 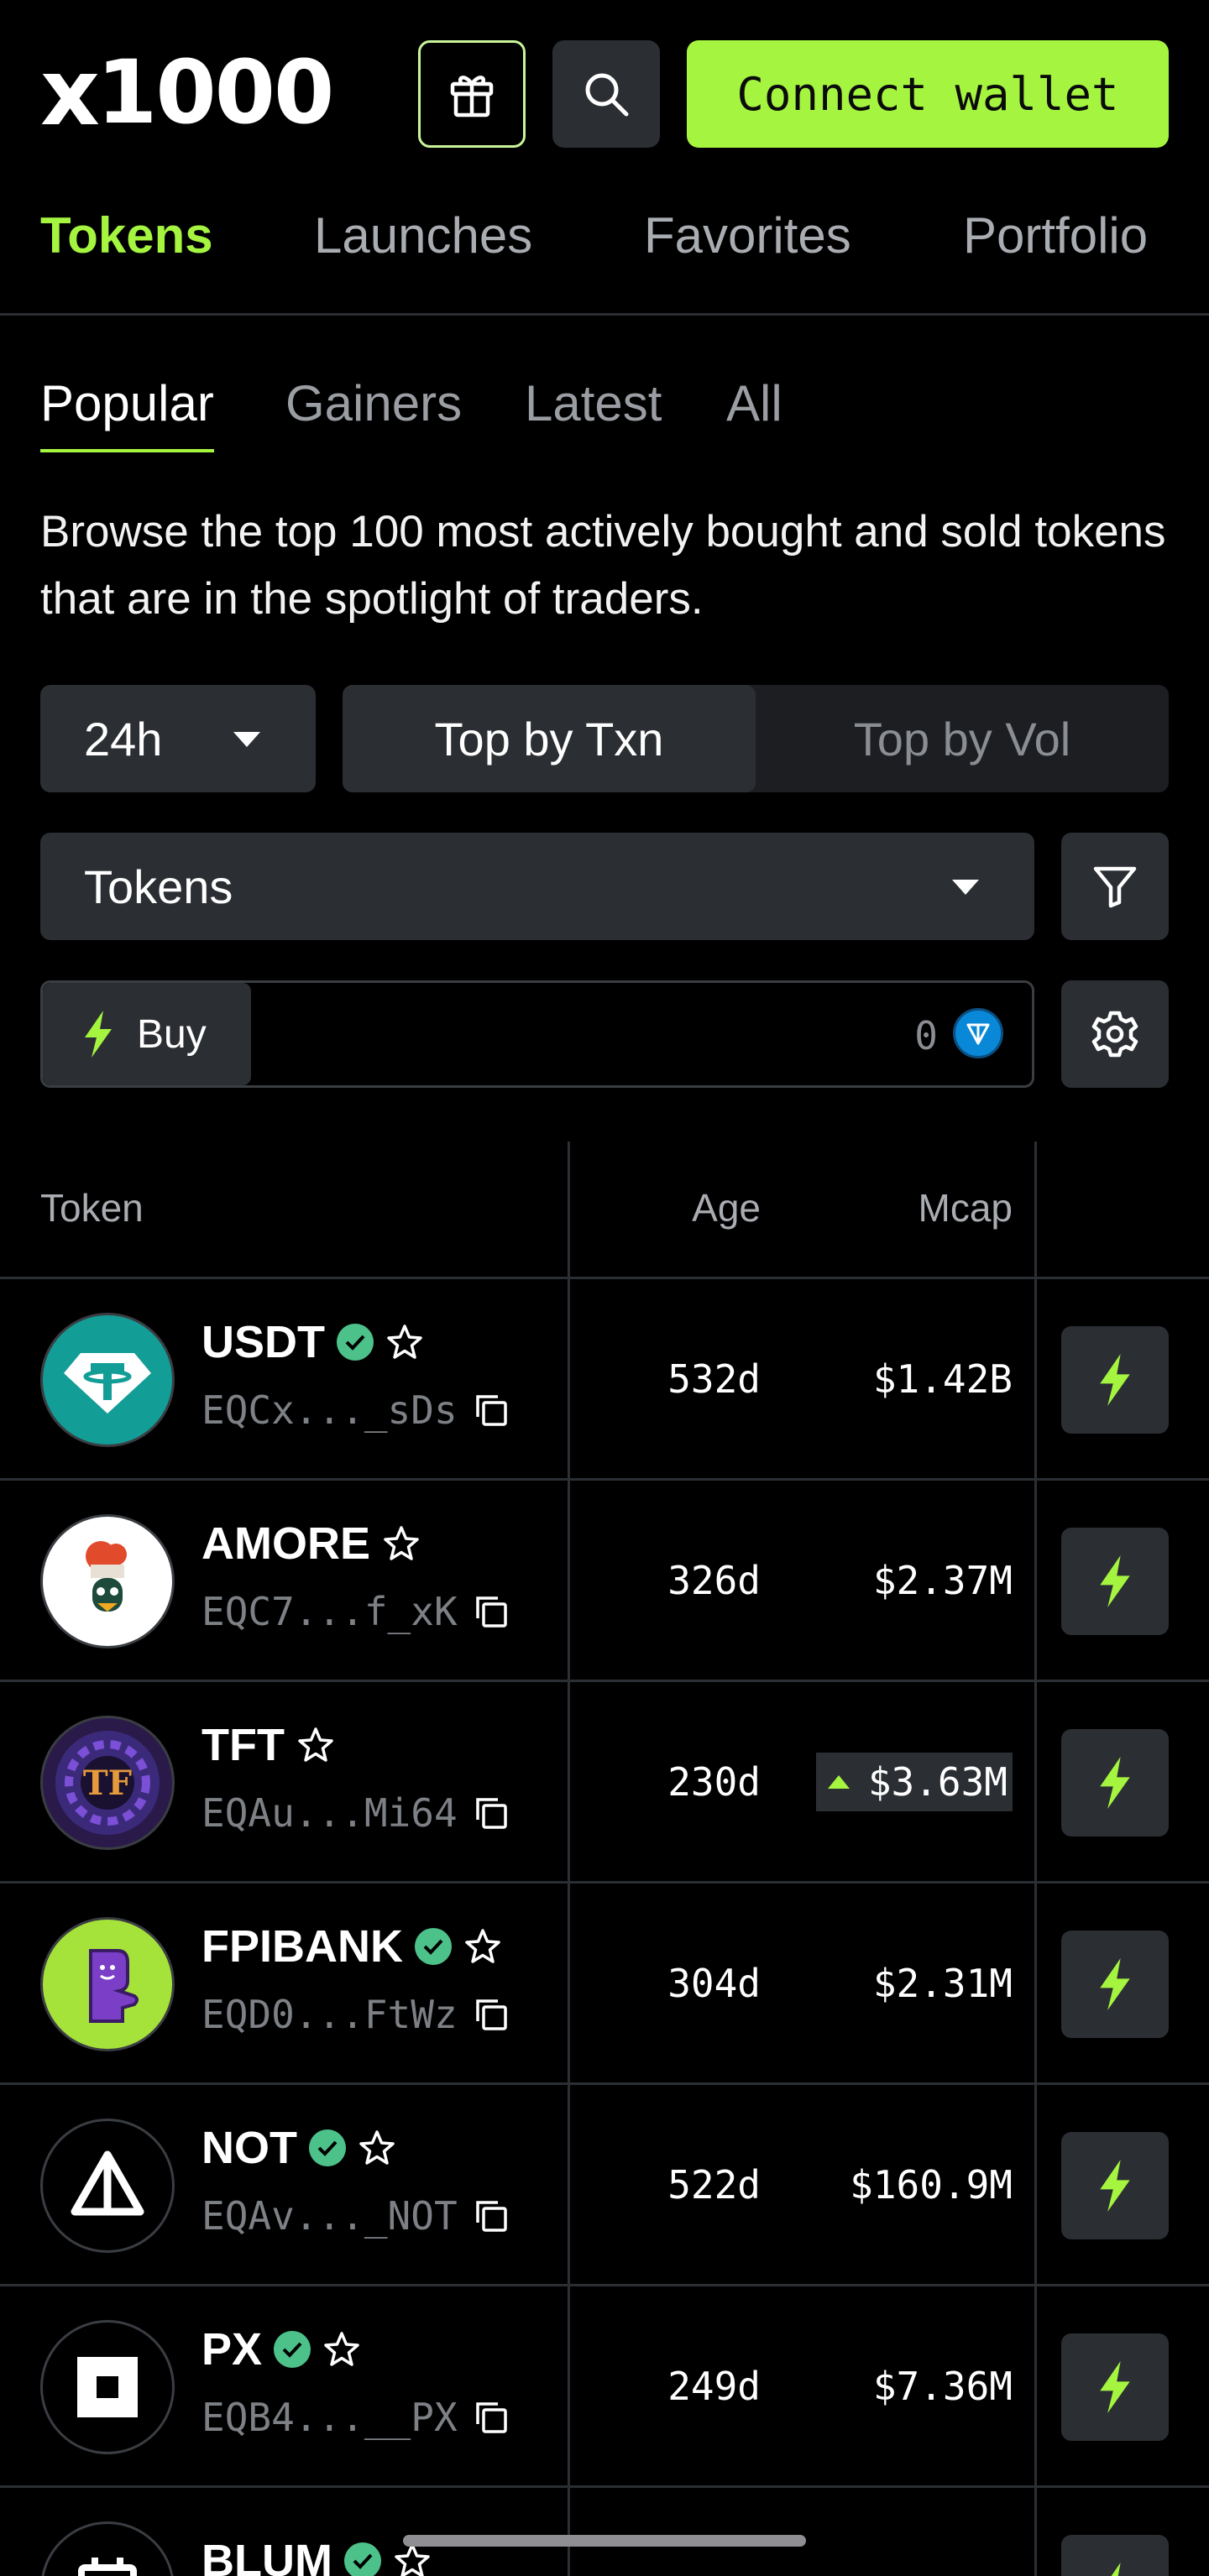 What do you see at coordinates (965, 1208) in the screenshot?
I see `header-mcap: Mcap` at bounding box center [965, 1208].